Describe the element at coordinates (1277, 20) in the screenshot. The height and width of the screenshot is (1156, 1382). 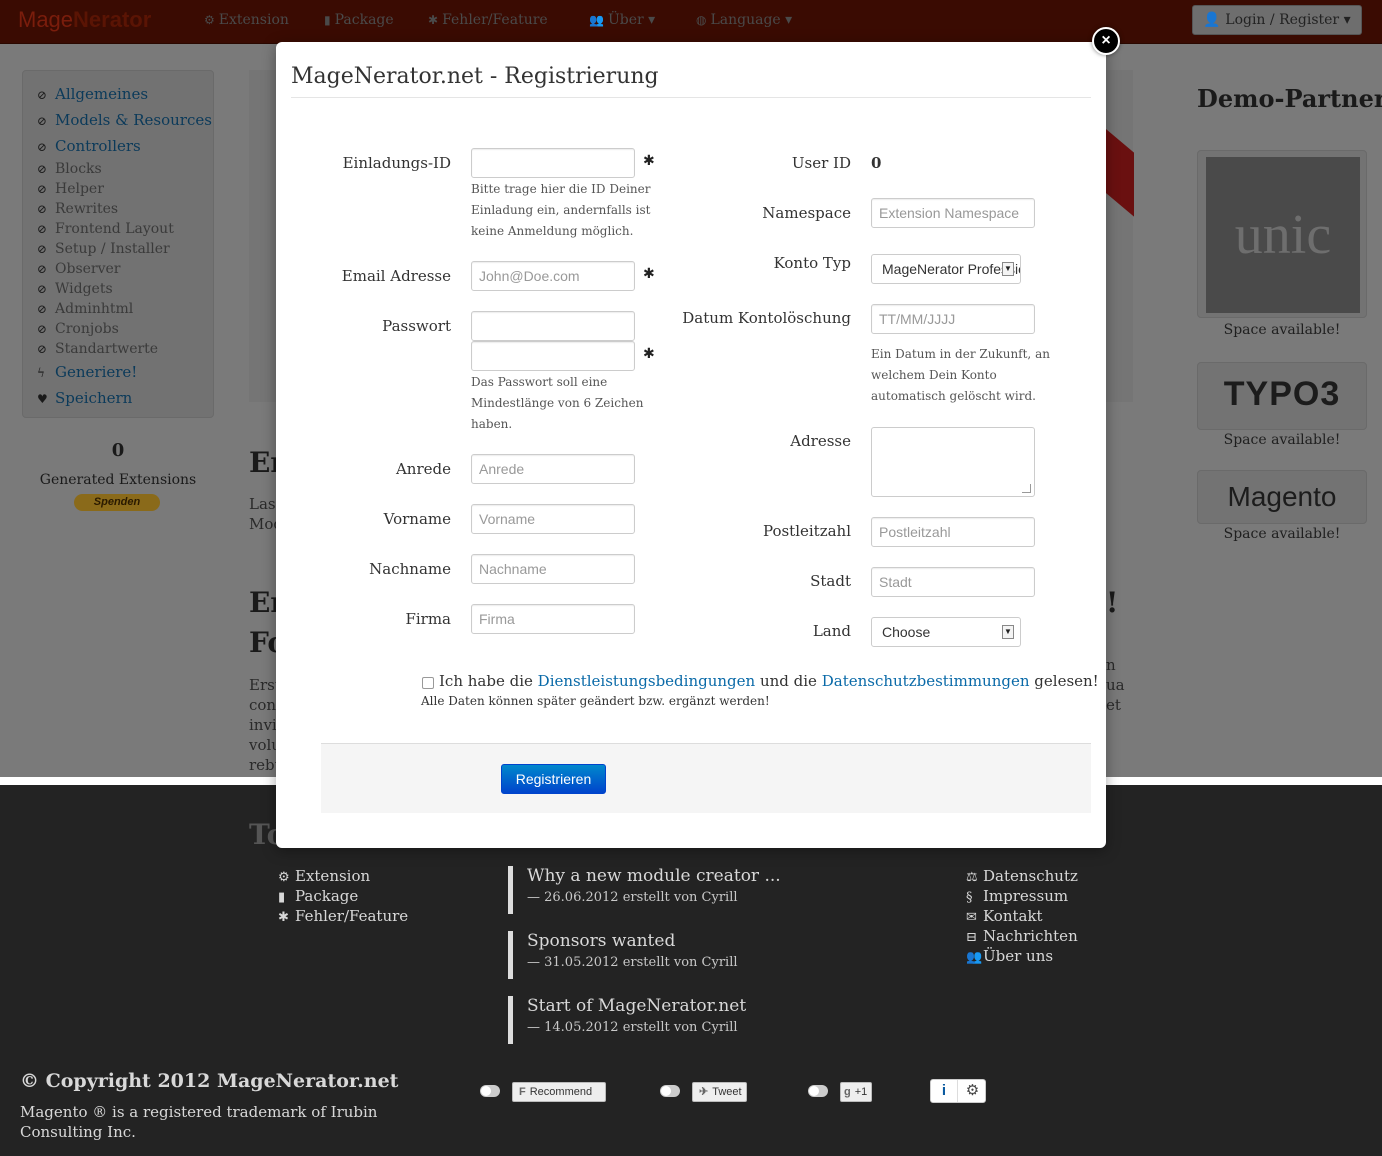
I see `login-register-button: 👤 Login / Register ▾` at that location.